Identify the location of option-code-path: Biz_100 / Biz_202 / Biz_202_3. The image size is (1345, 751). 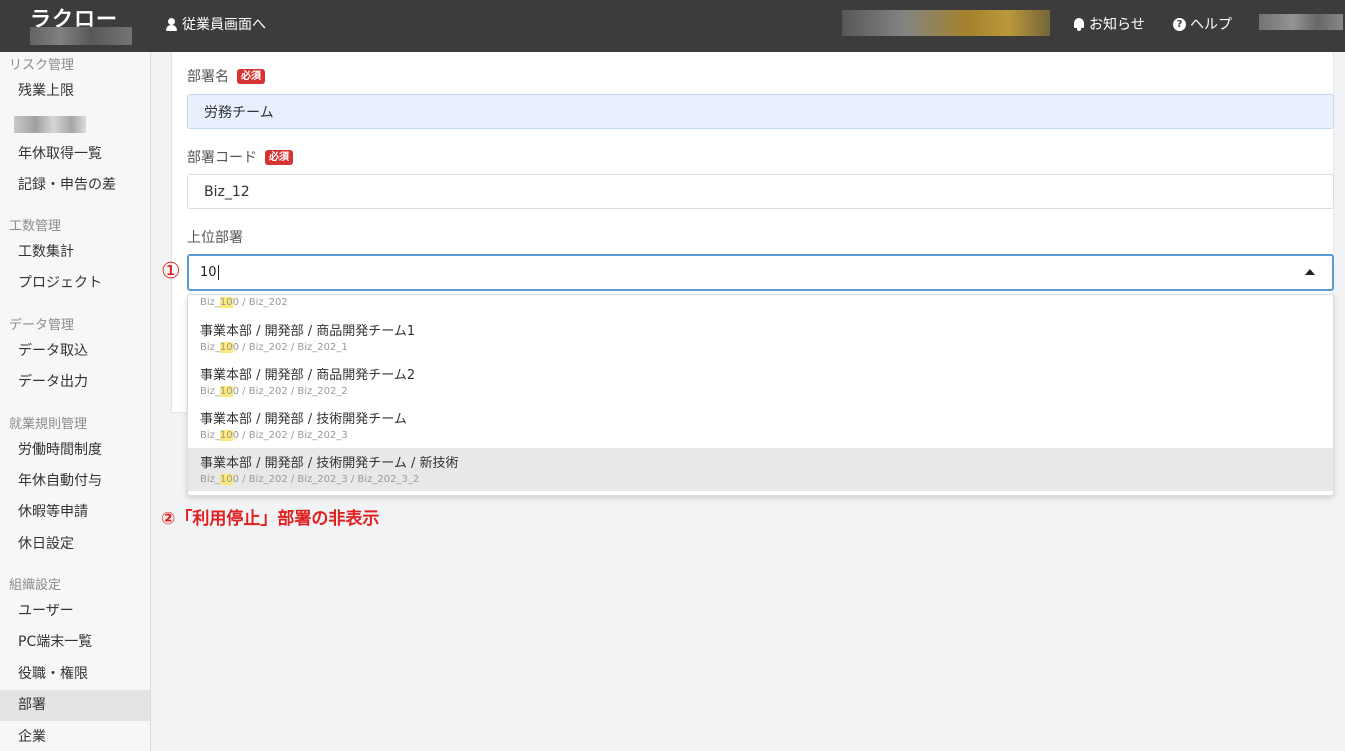
(274, 435).